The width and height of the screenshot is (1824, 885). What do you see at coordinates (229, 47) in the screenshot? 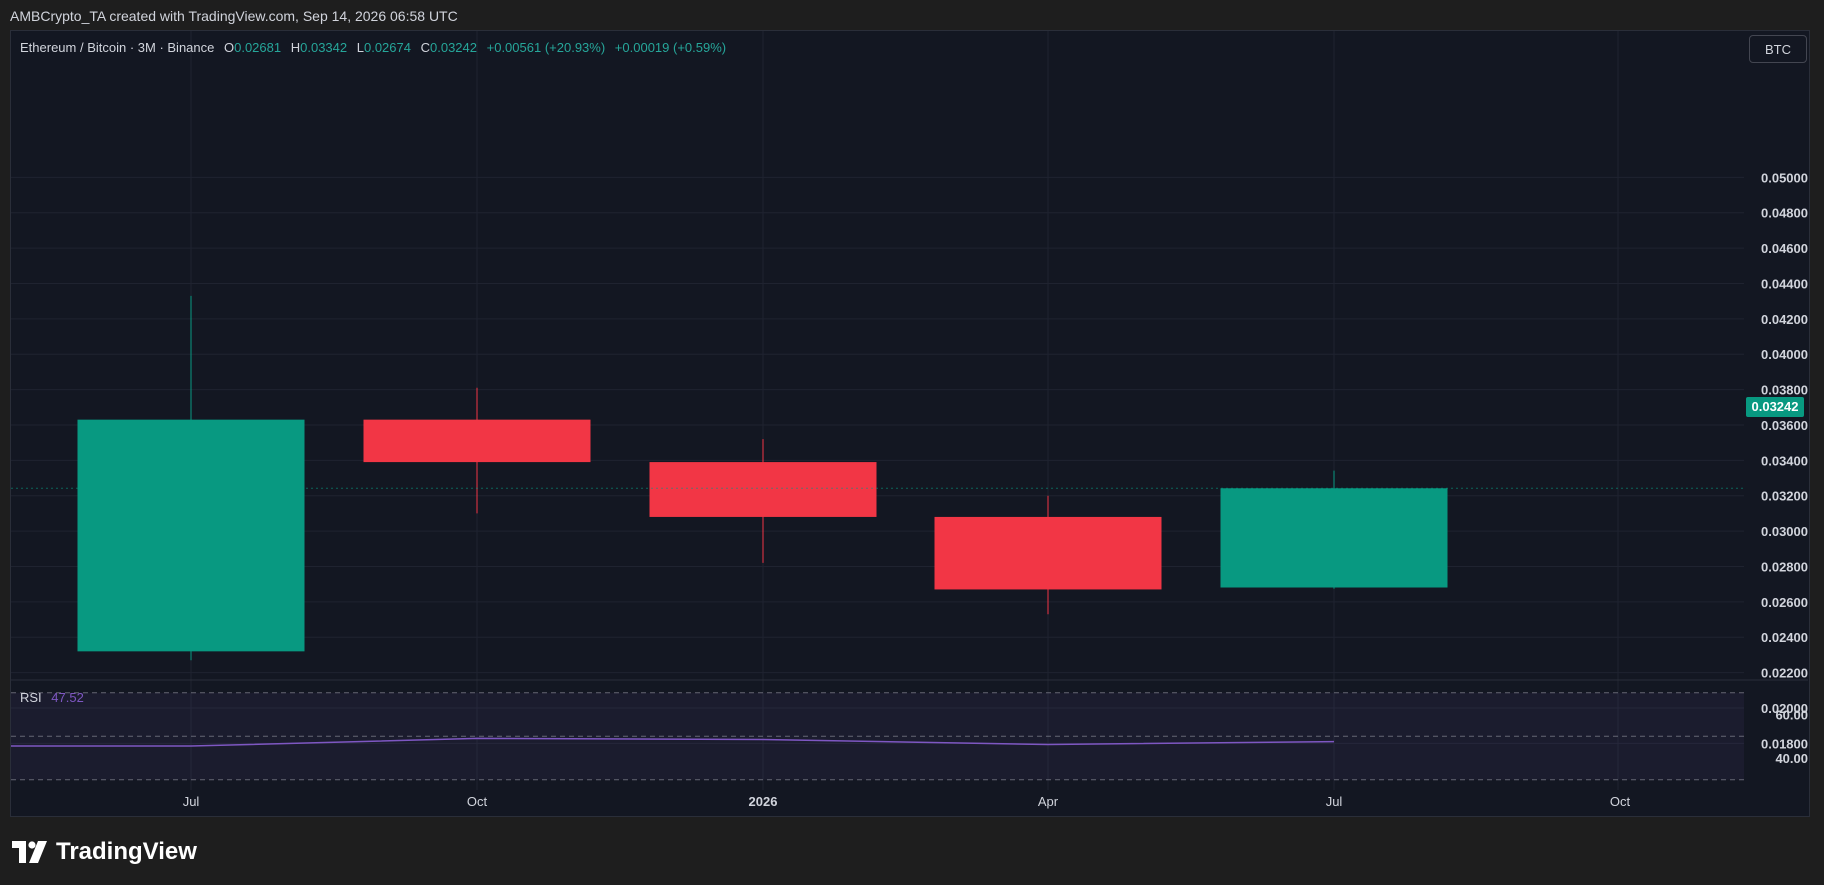
I see `open-label: O` at bounding box center [229, 47].